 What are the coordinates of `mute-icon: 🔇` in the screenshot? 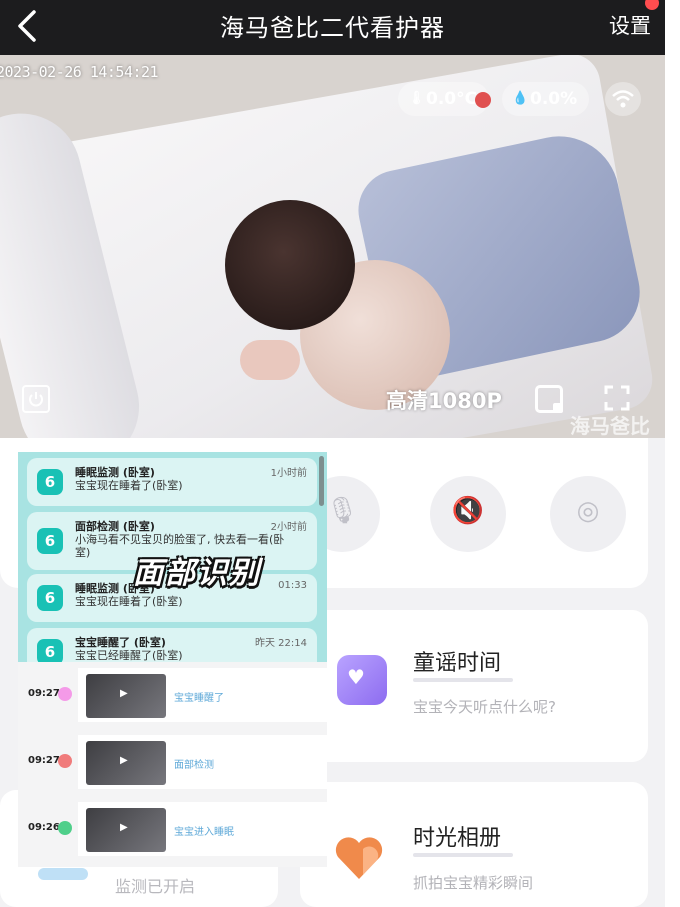 It's located at (468, 511).